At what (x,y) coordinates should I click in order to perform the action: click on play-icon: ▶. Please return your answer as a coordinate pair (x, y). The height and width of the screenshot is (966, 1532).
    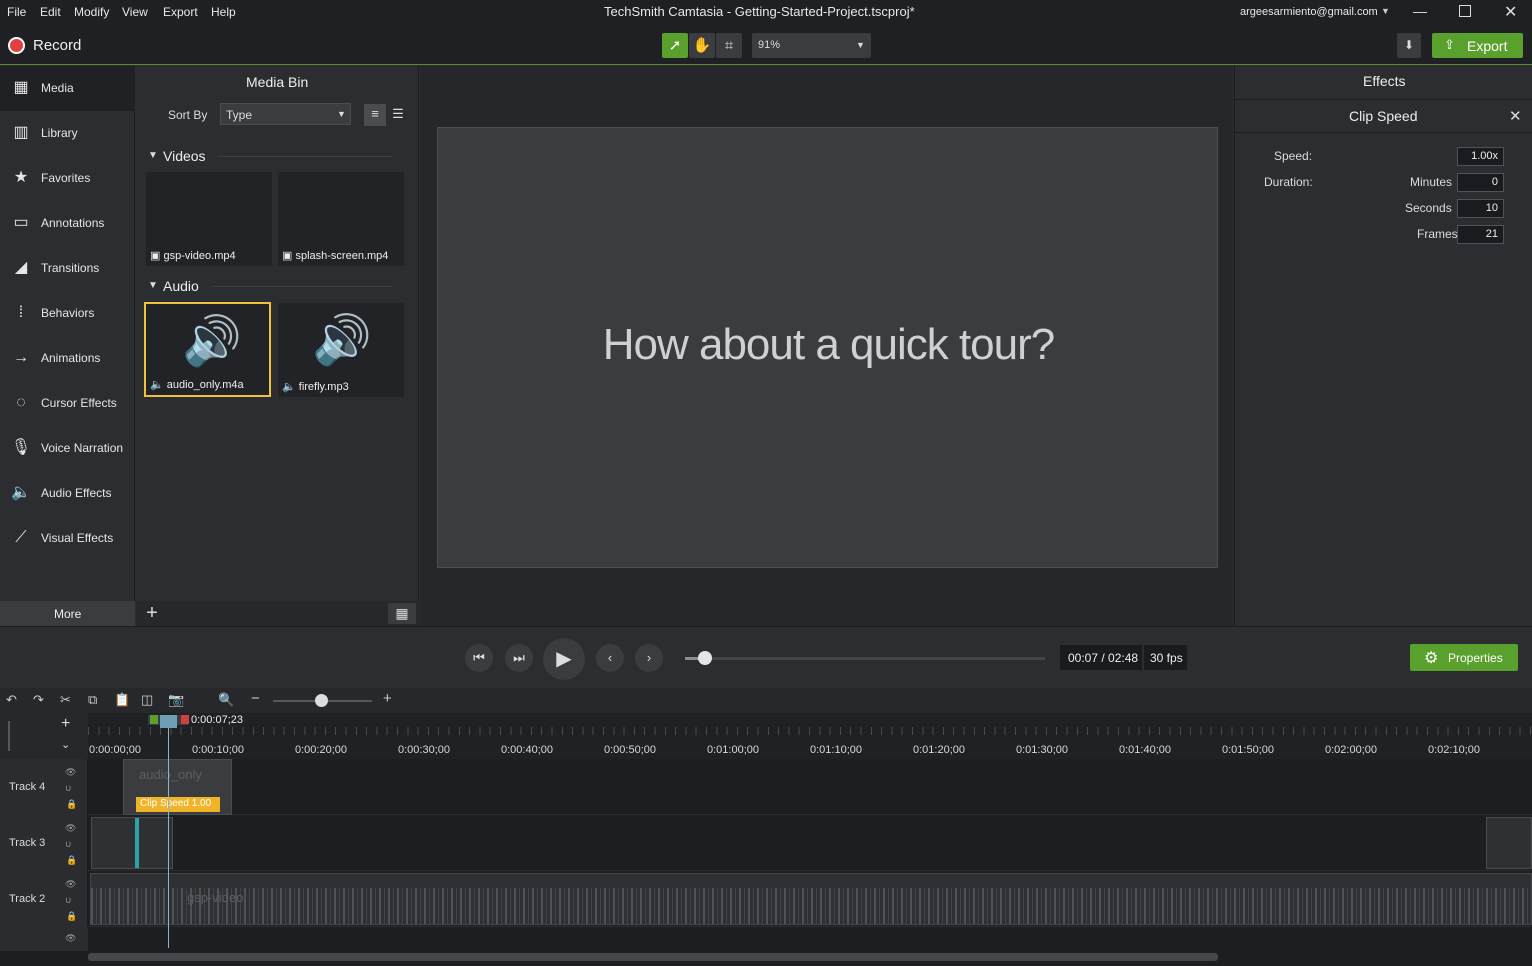
    Looking at the image, I should click on (564, 659).